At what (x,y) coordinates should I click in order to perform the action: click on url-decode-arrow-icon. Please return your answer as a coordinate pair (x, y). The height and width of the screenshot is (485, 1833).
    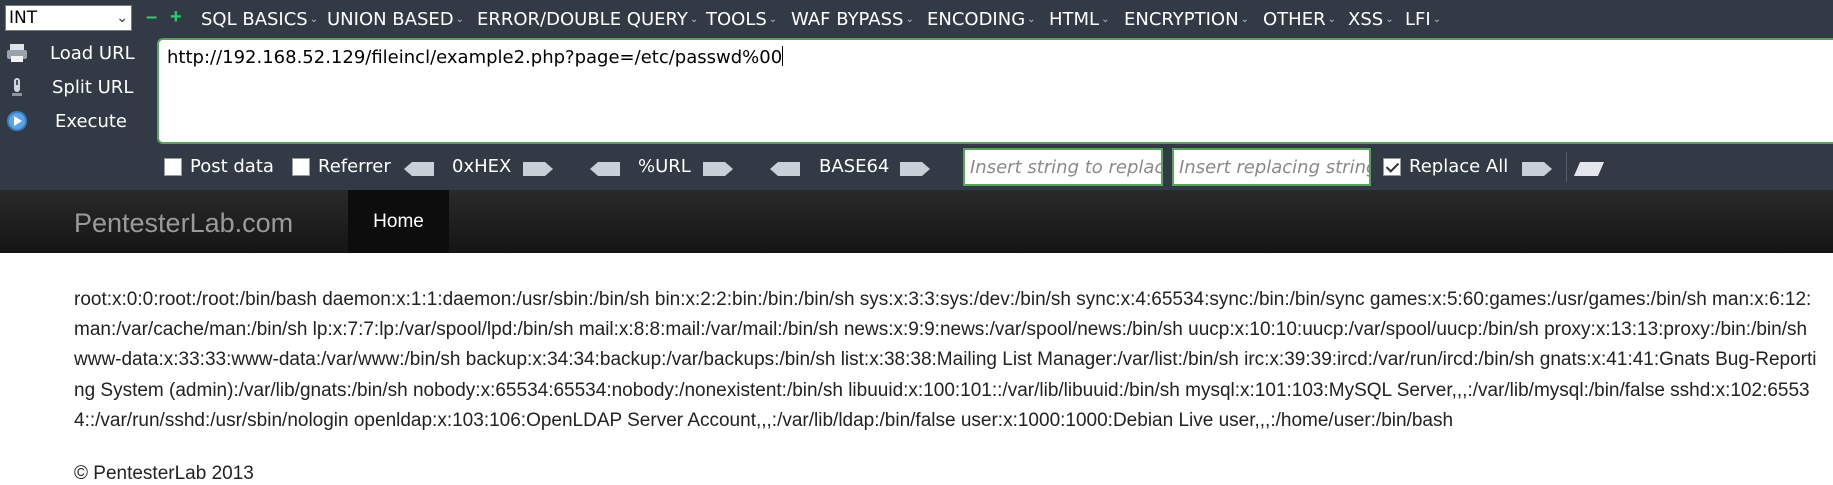
    Looking at the image, I should click on (605, 169).